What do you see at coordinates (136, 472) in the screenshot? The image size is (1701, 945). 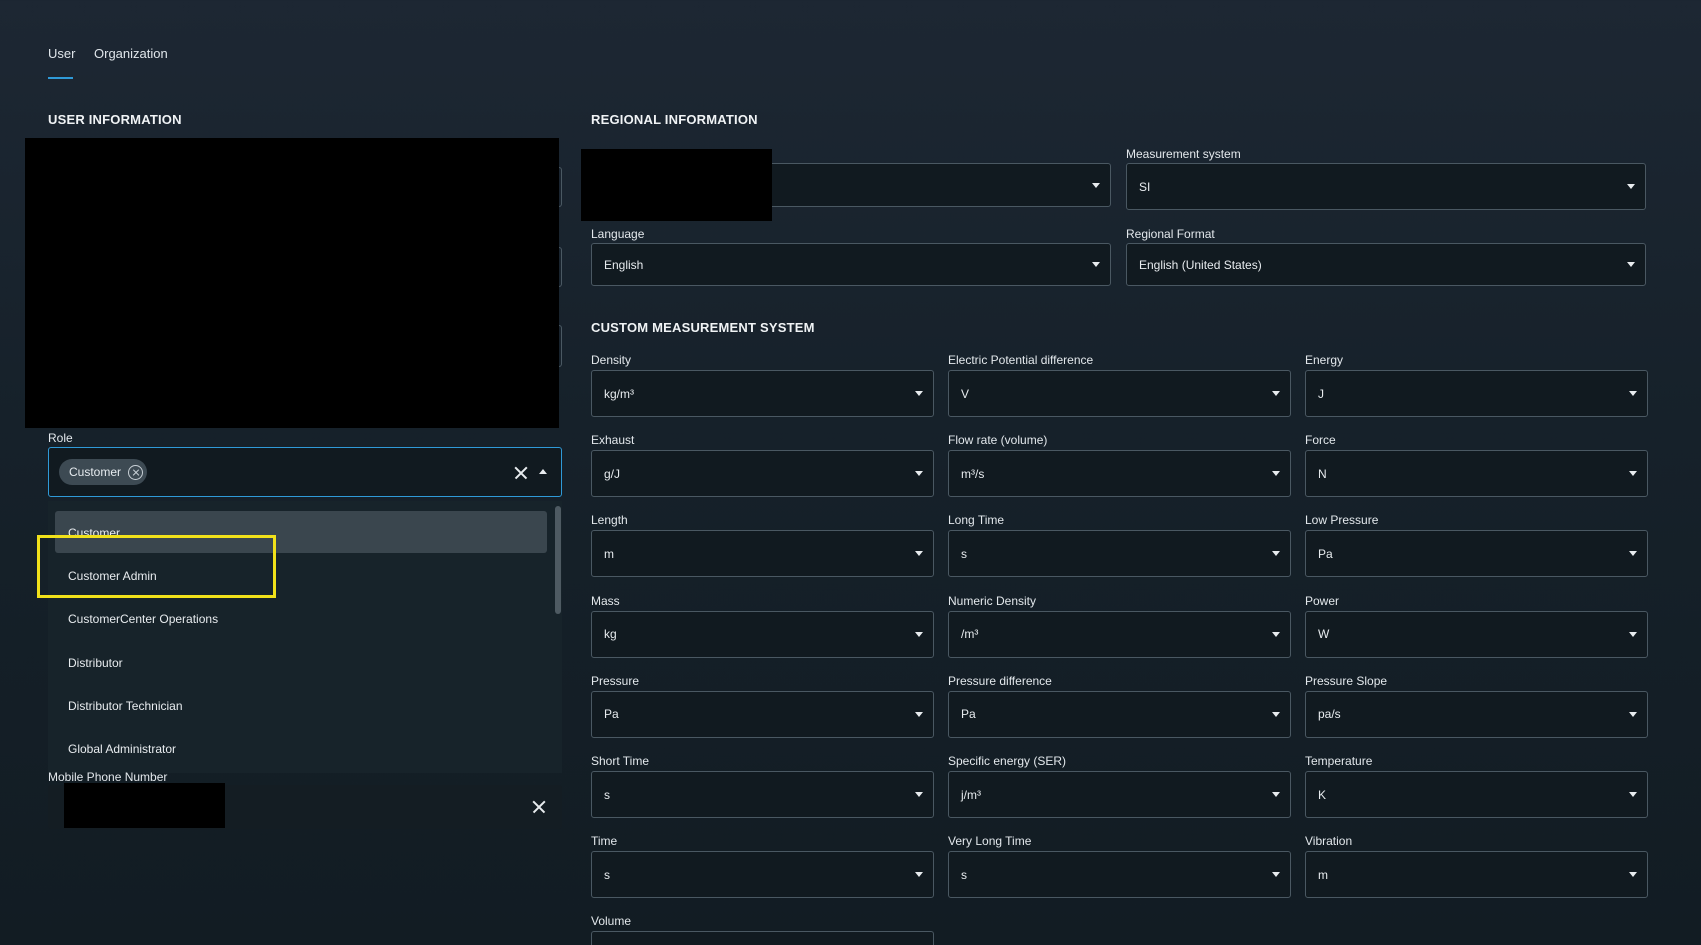 I see `chip-remove-icon` at bounding box center [136, 472].